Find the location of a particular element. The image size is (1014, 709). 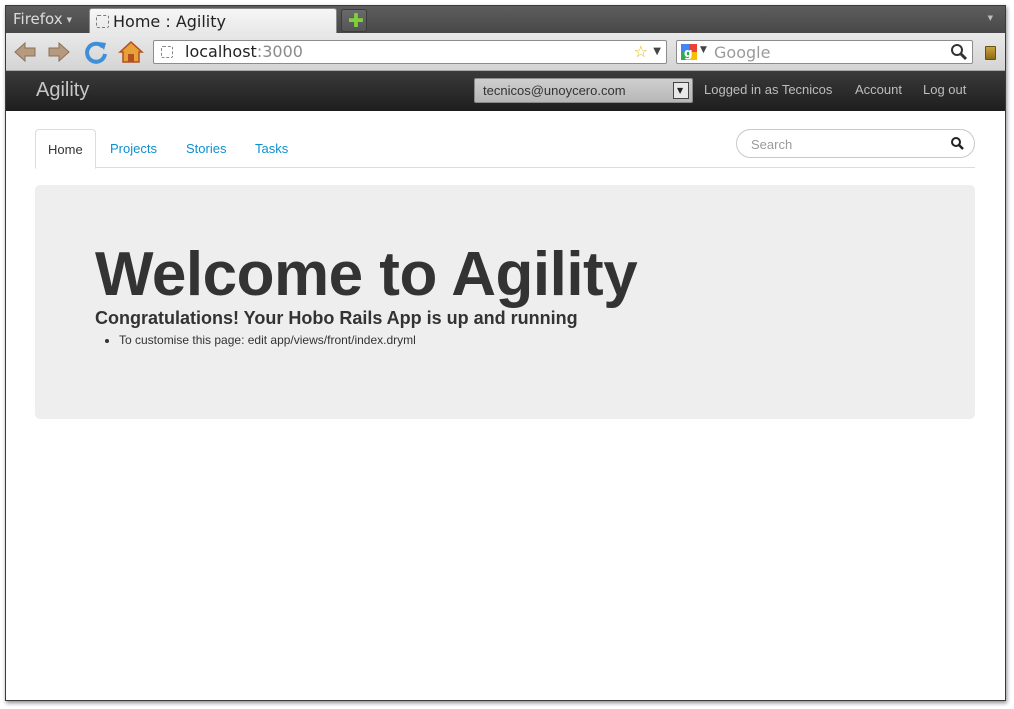

page-favicon-icon is located at coordinates (102, 21).